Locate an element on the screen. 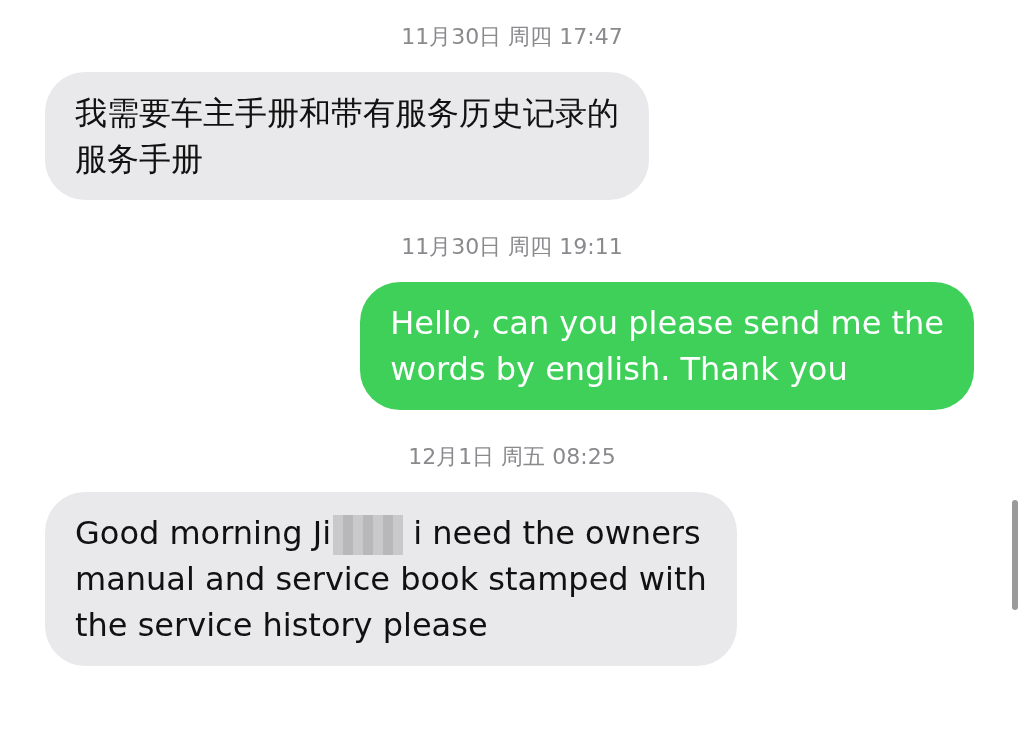 This screenshot has height=731, width=1024. scrollbar is located at coordinates (1015, 555).